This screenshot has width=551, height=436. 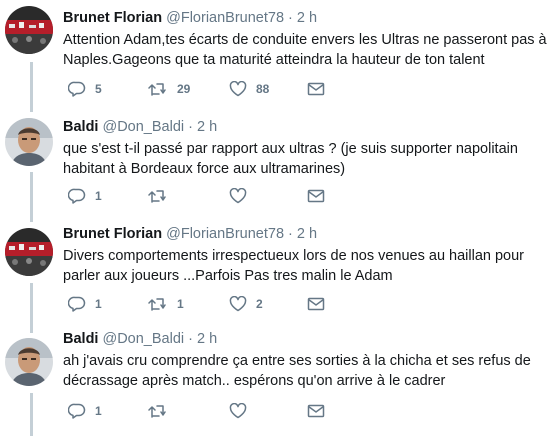 I want to click on tweet-actions: 5 29 88, so click(x=213, y=89).